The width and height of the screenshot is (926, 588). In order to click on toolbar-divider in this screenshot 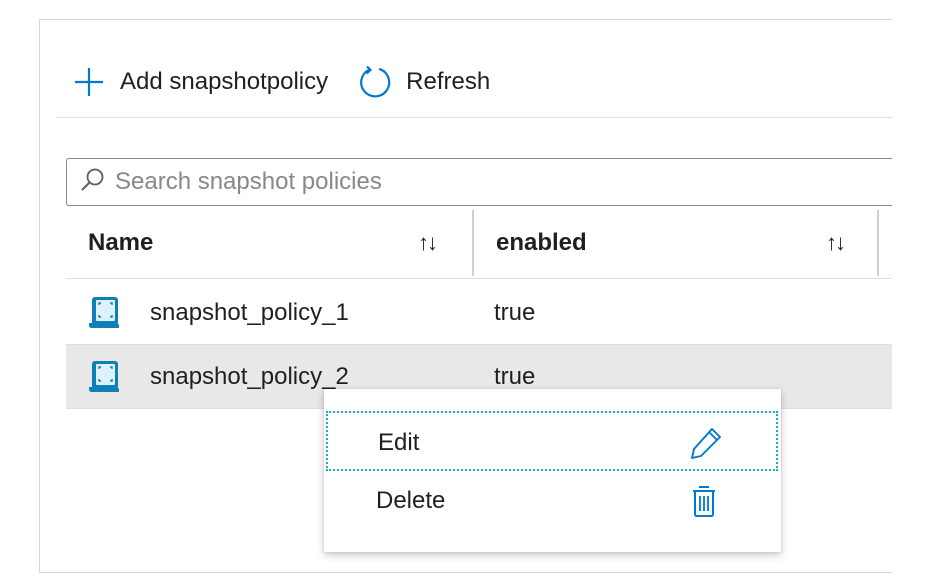, I will do `click(474, 117)`.